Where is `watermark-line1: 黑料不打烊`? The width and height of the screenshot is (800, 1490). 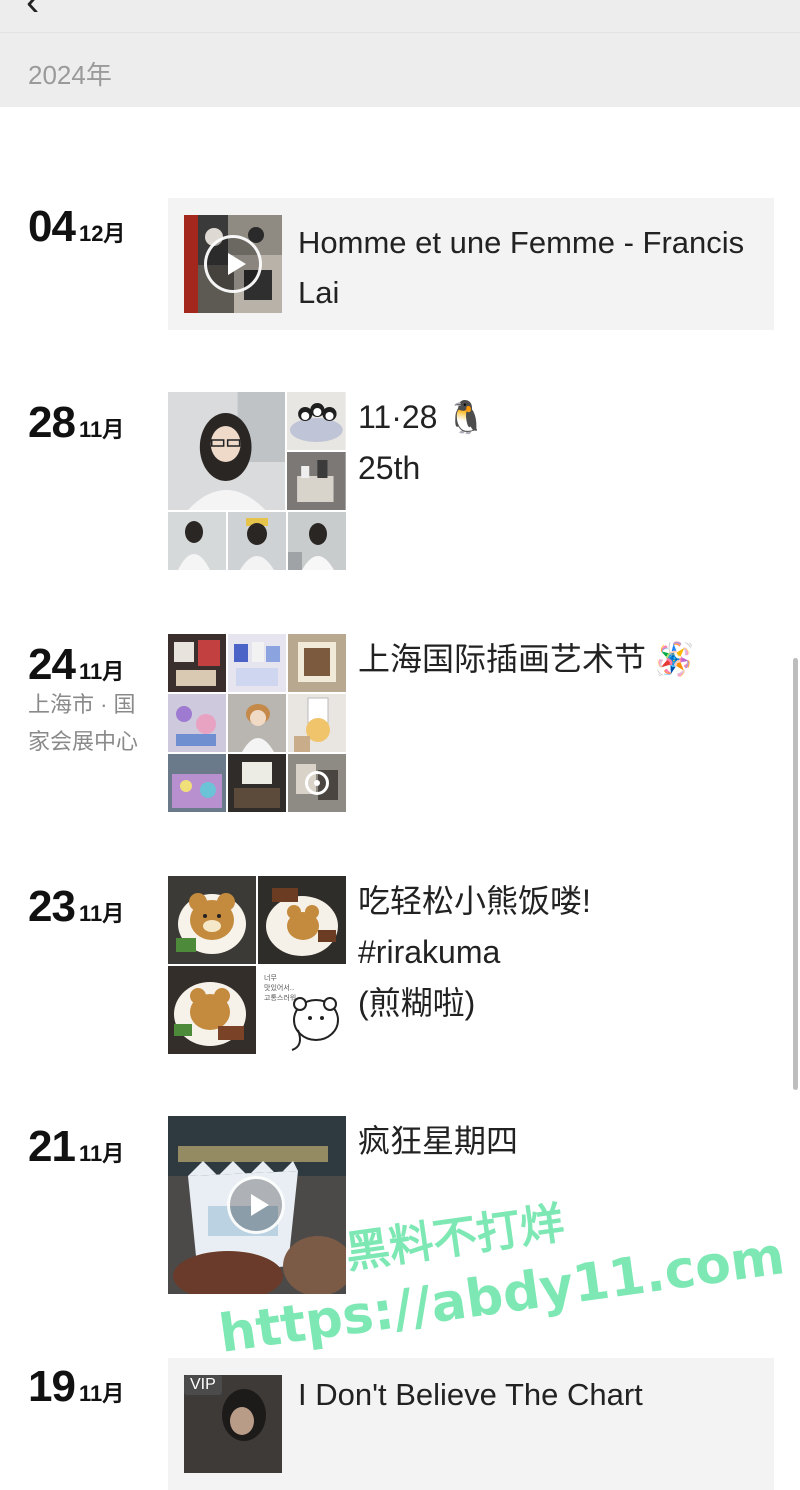
watermark-line1: 黑料不打烊 is located at coordinates (454, 1238).